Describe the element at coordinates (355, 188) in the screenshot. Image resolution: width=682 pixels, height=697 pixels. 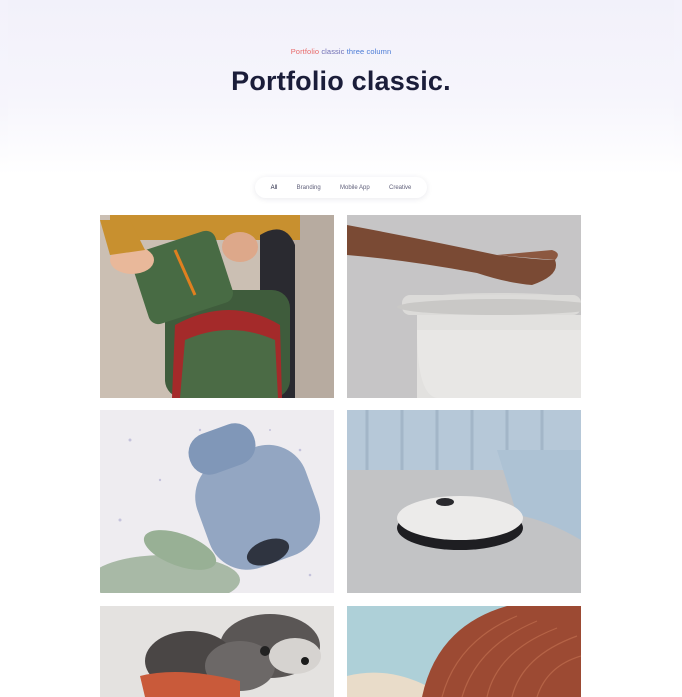
I see `filter-mobile-app: Mobile App` at that location.